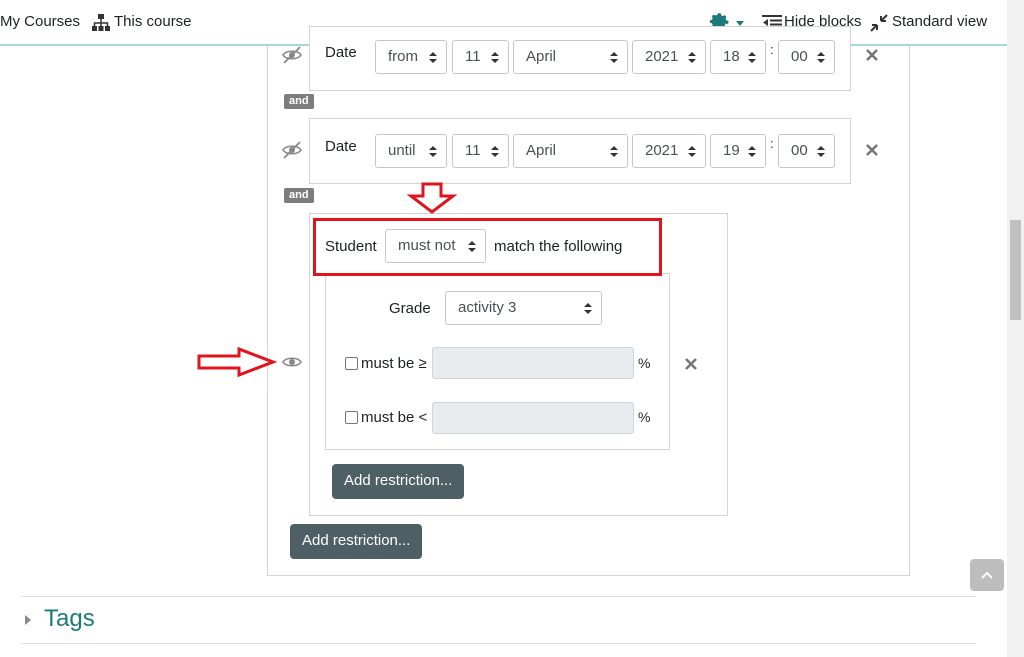 This screenshot has width=1024, height=657. I want to click on max-grade-label: must be <, so click(394, 417).